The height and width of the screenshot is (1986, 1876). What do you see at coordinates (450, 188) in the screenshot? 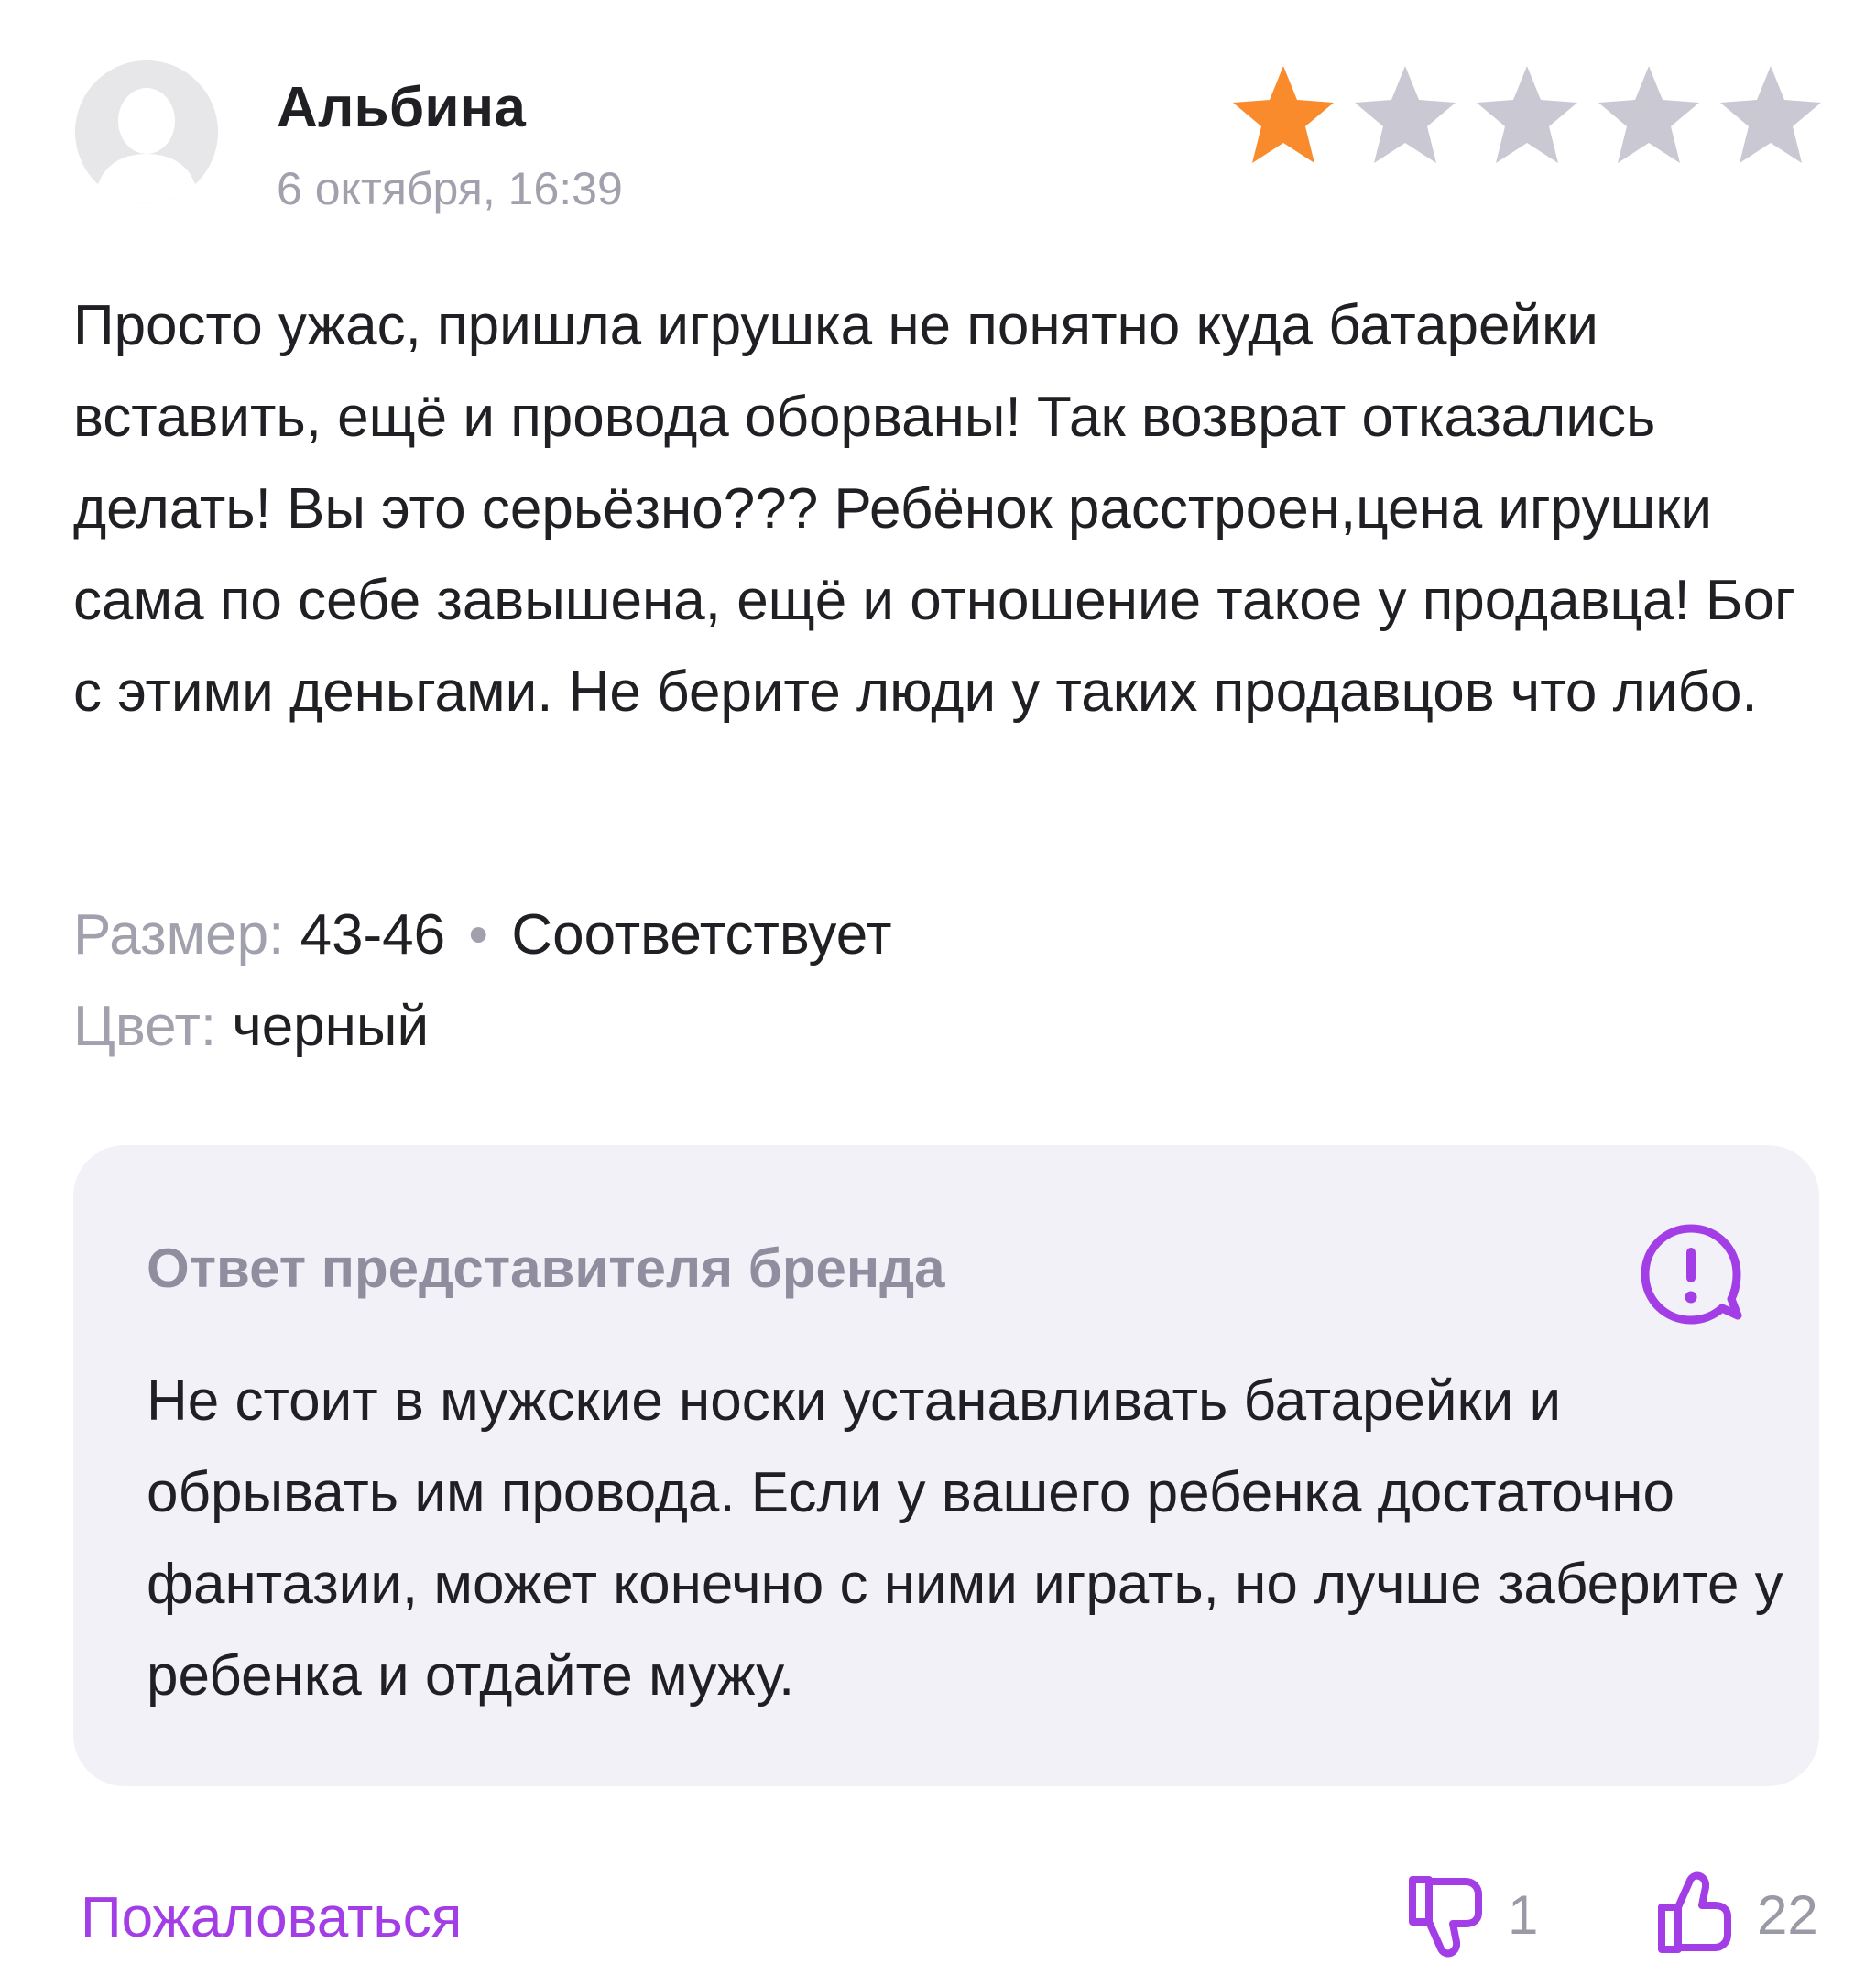
I see `review-date: 6 октября, 16:39` at bounding box center [450, 188].